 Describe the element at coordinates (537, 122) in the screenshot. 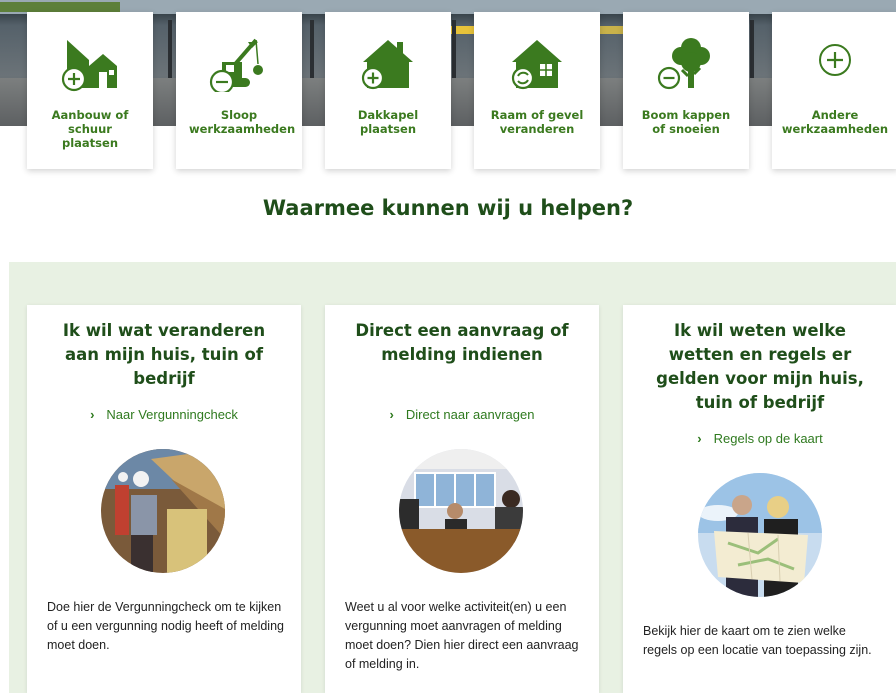

I see `tile-label: Raam of gevel veranderen` at that location.